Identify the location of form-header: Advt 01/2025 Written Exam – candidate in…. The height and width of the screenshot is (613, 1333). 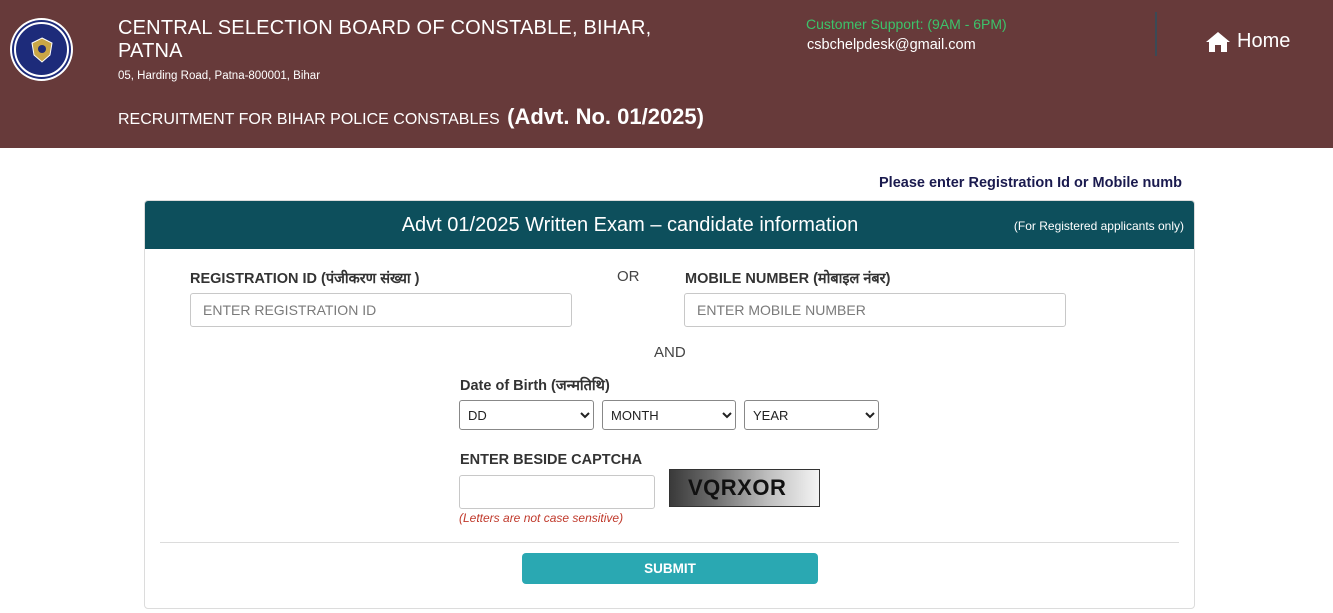
(669, 225).